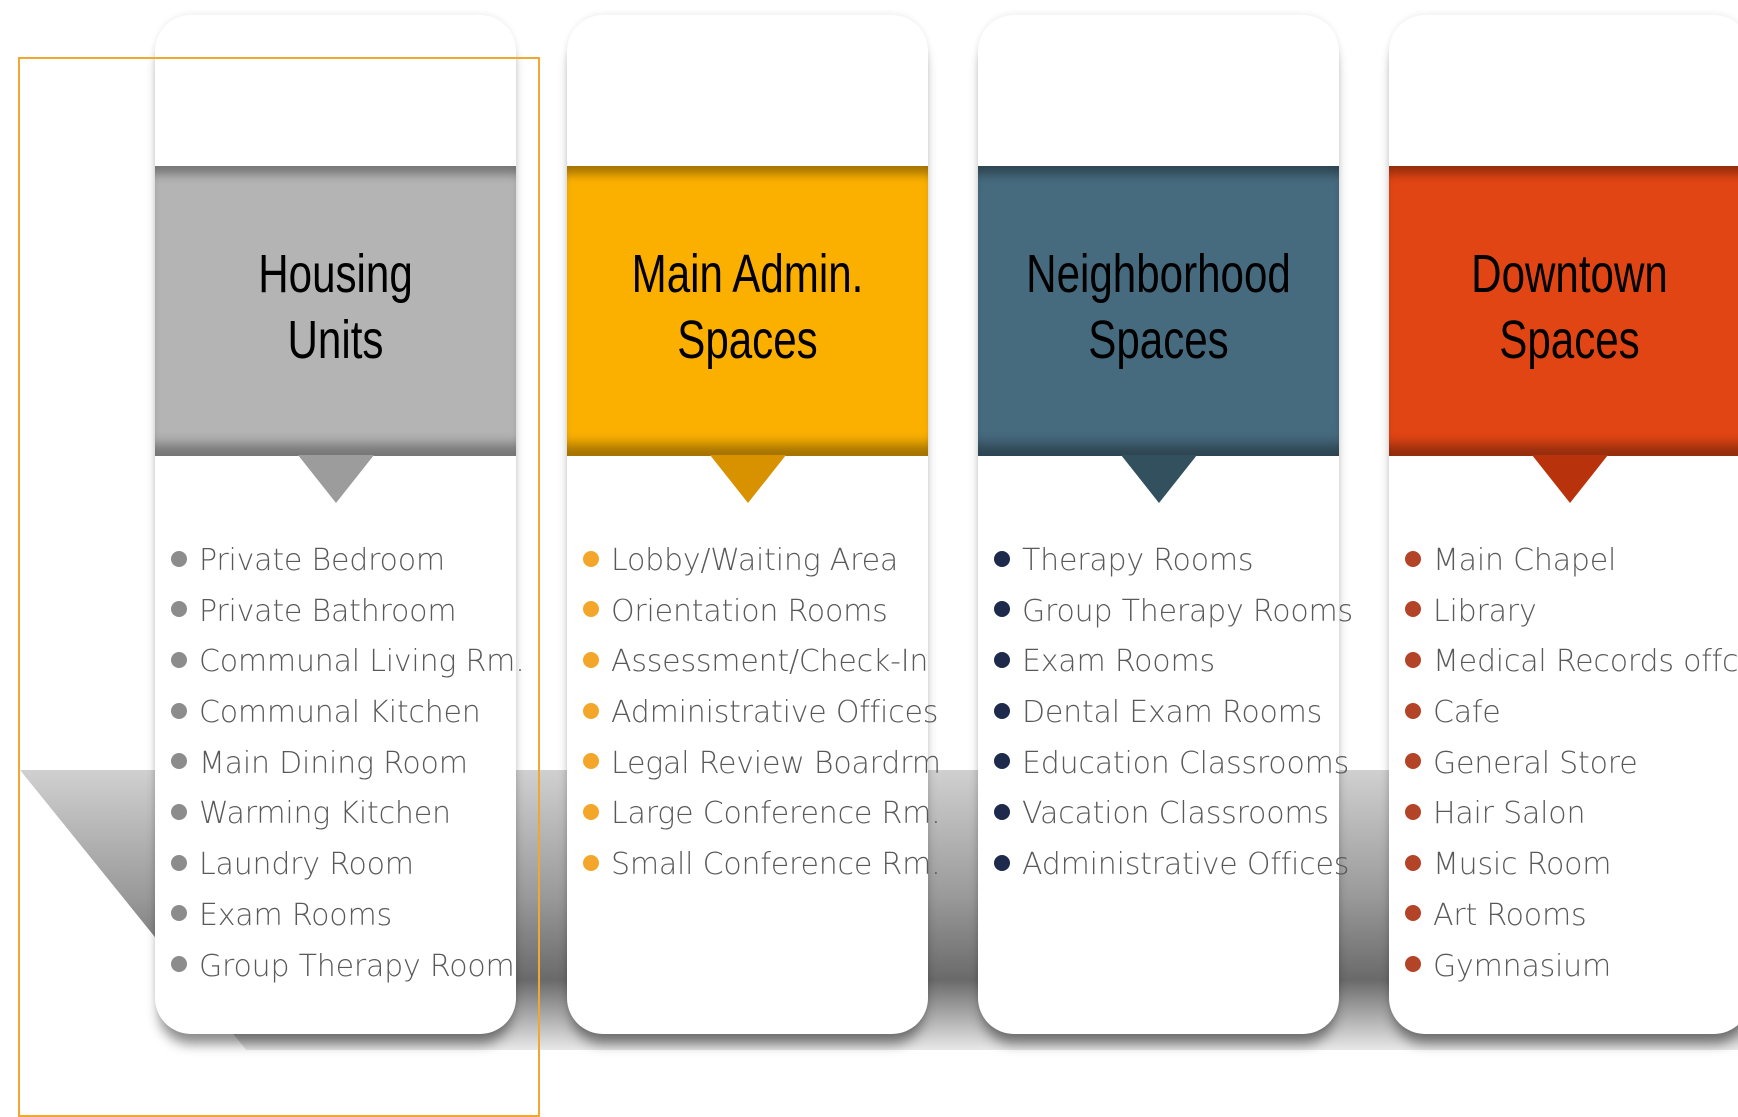 The image size is (1738, 1117). I want to click on column-title: Neighborhood Spaces, so click(1158, 307).